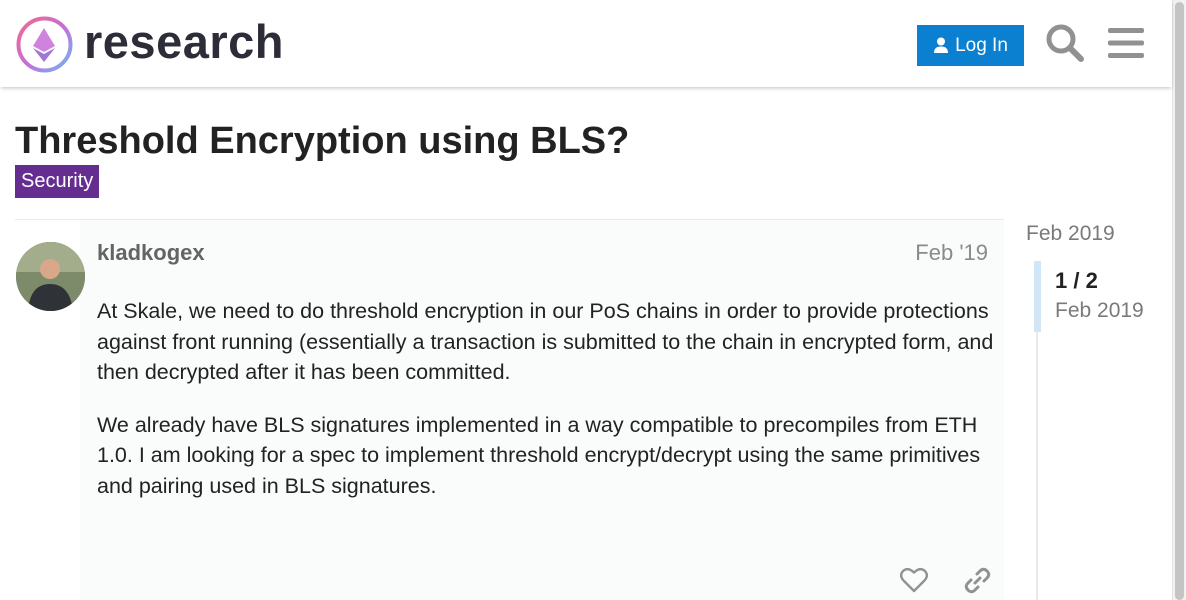  I want to click on scrollbar, so click(1179, 300).